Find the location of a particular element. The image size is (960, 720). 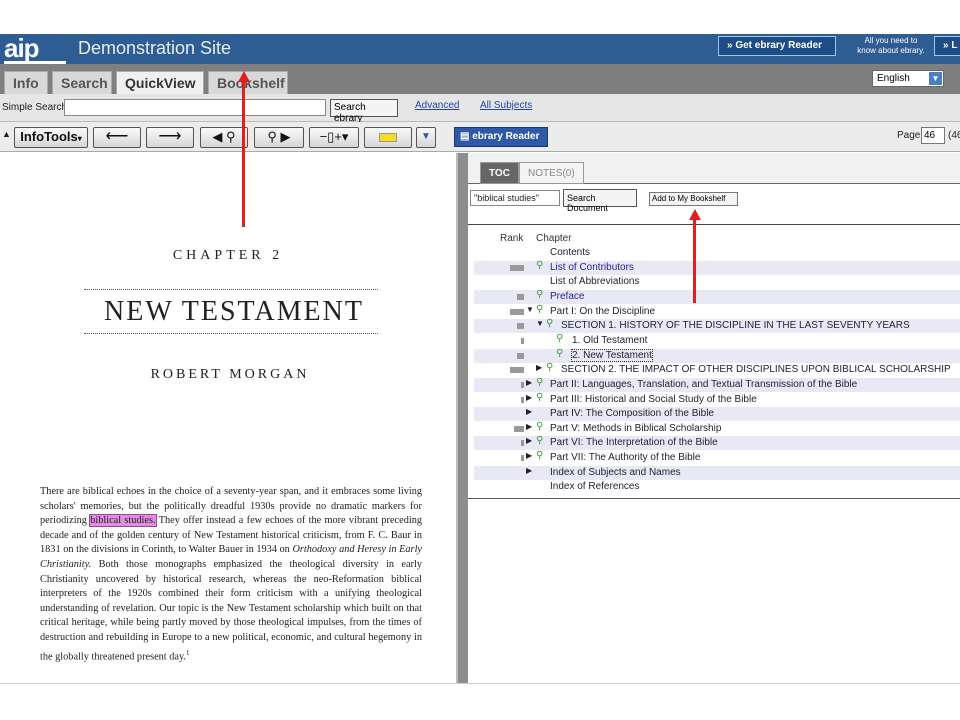

toc-label: Index of References is located at coordinates (595, 486).